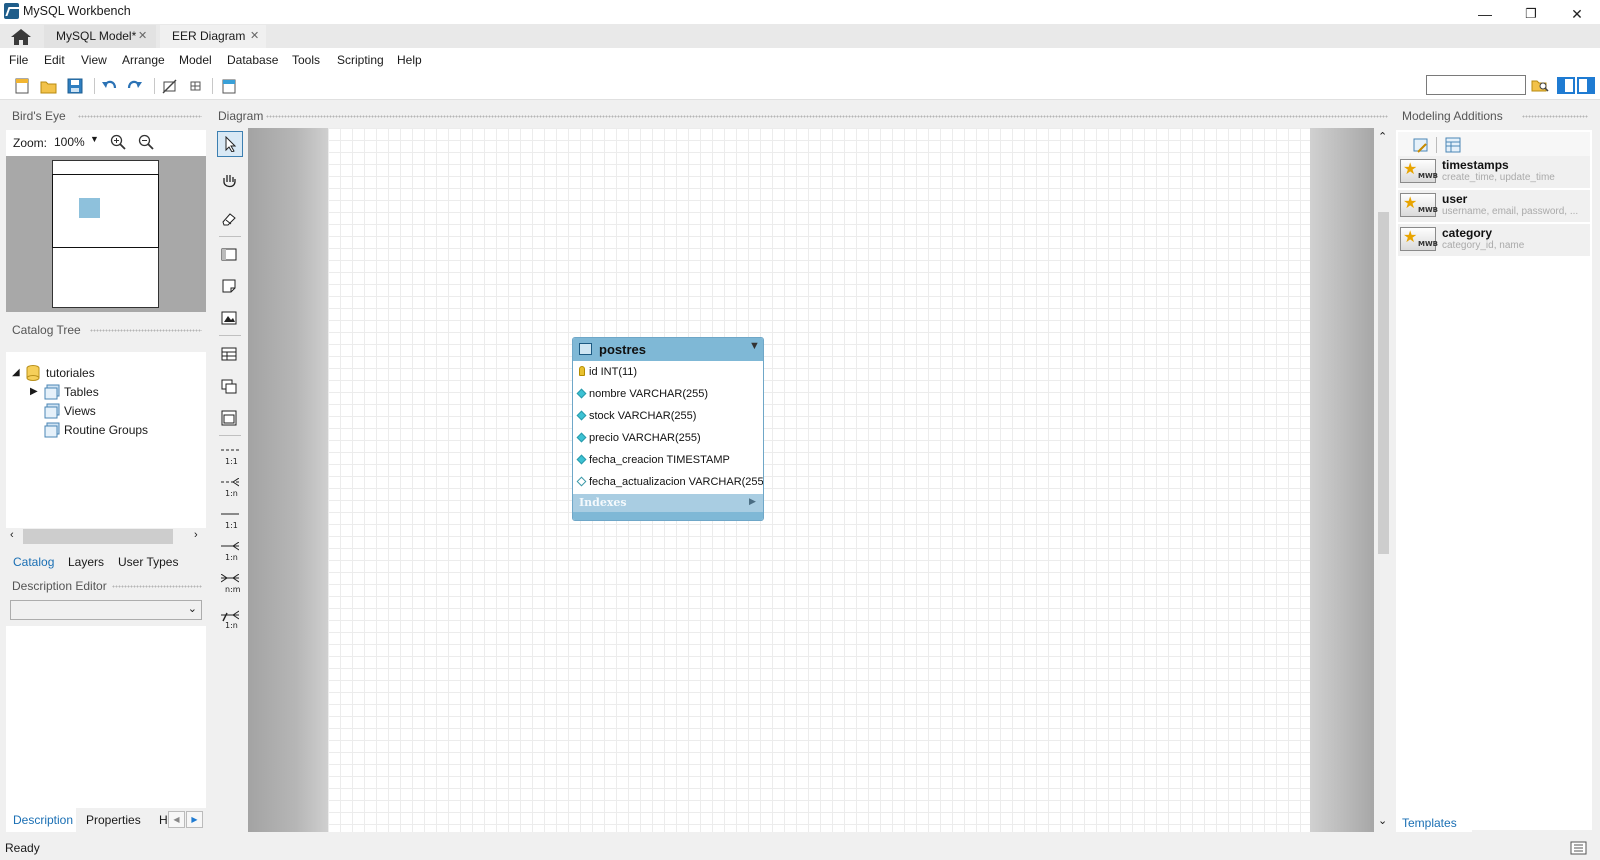 Image resolution: width=1600 pixels, height=860 pixels. I want to click on template-item-category: ★ MWB category category_id, name, so click(1494, 240).